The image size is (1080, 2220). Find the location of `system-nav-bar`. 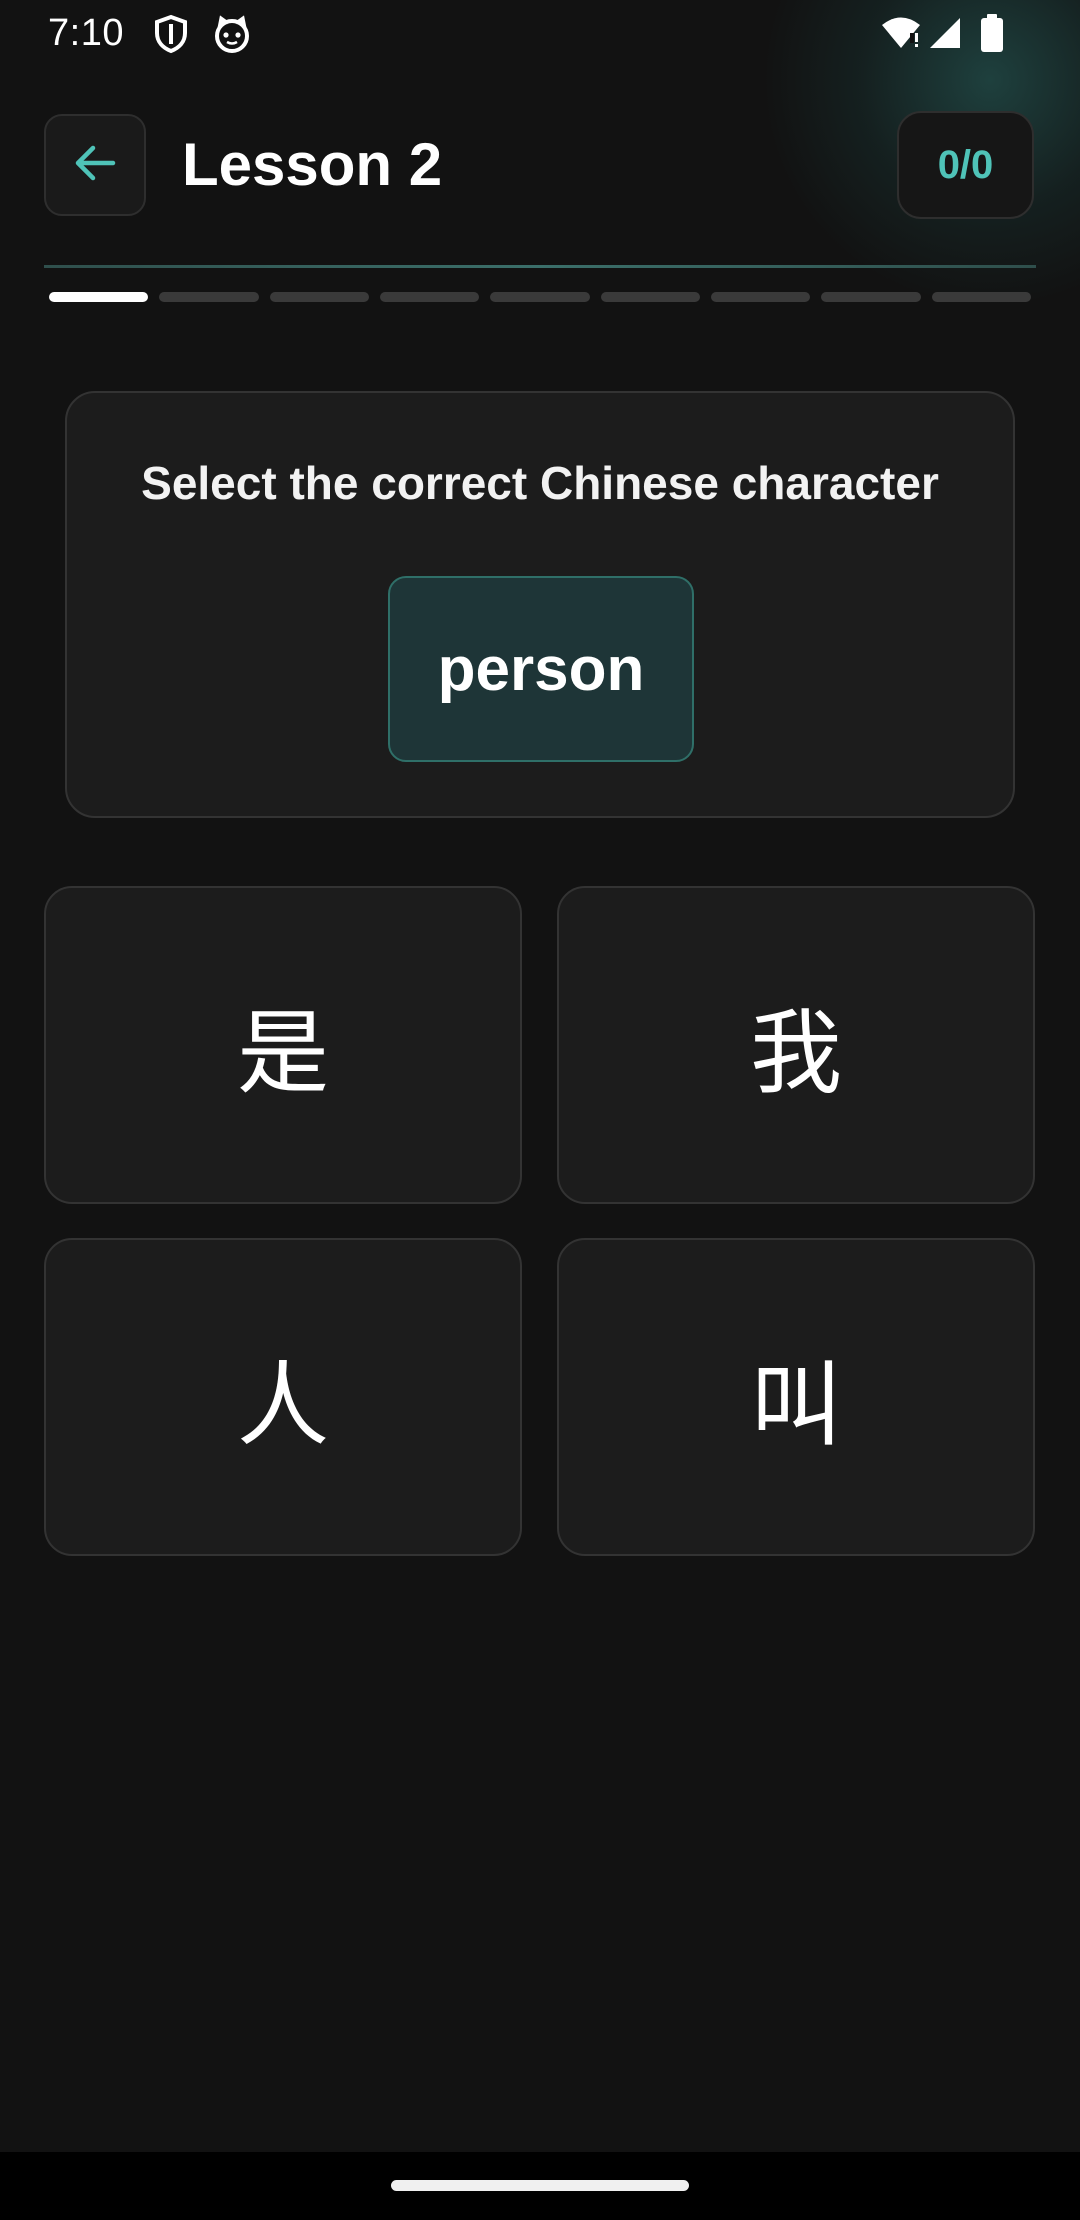

system-nav-bar is located at coordinates (540, 2186).